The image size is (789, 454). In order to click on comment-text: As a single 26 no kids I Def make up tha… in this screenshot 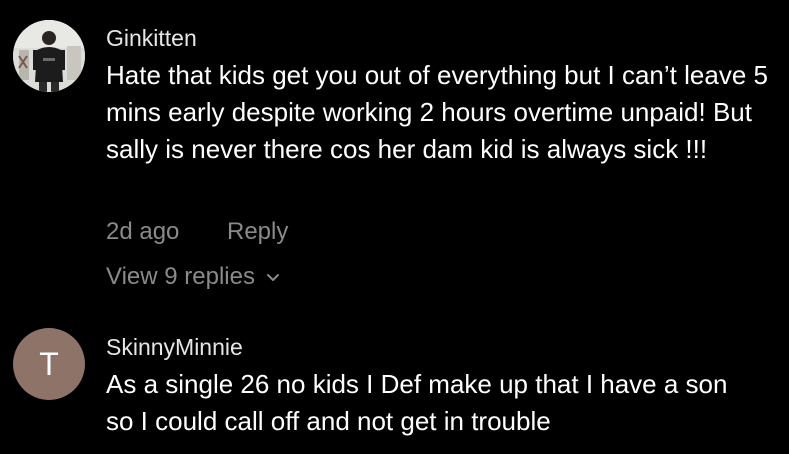, I will do `click(417, 402)`.